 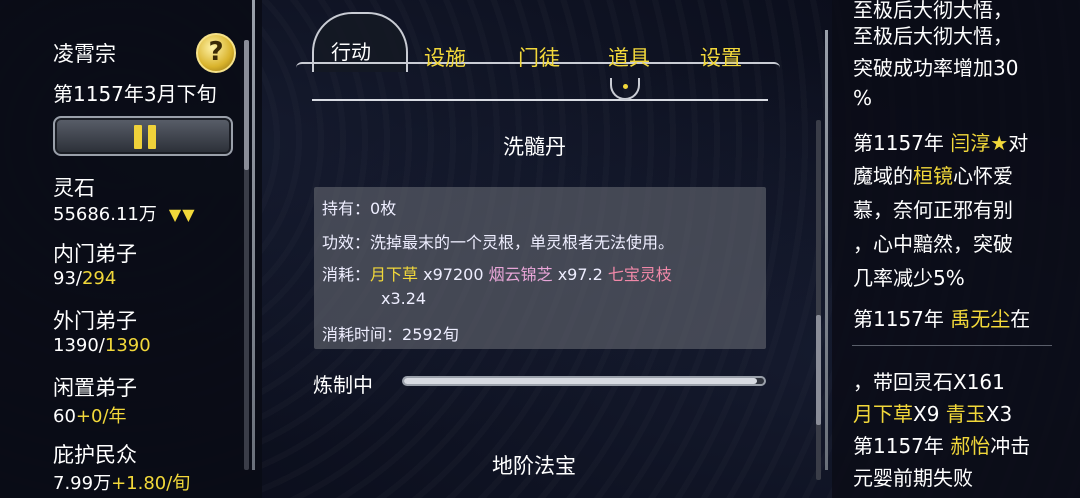 I want to click on log-text: 魔域的, so click(x=883, y=176).